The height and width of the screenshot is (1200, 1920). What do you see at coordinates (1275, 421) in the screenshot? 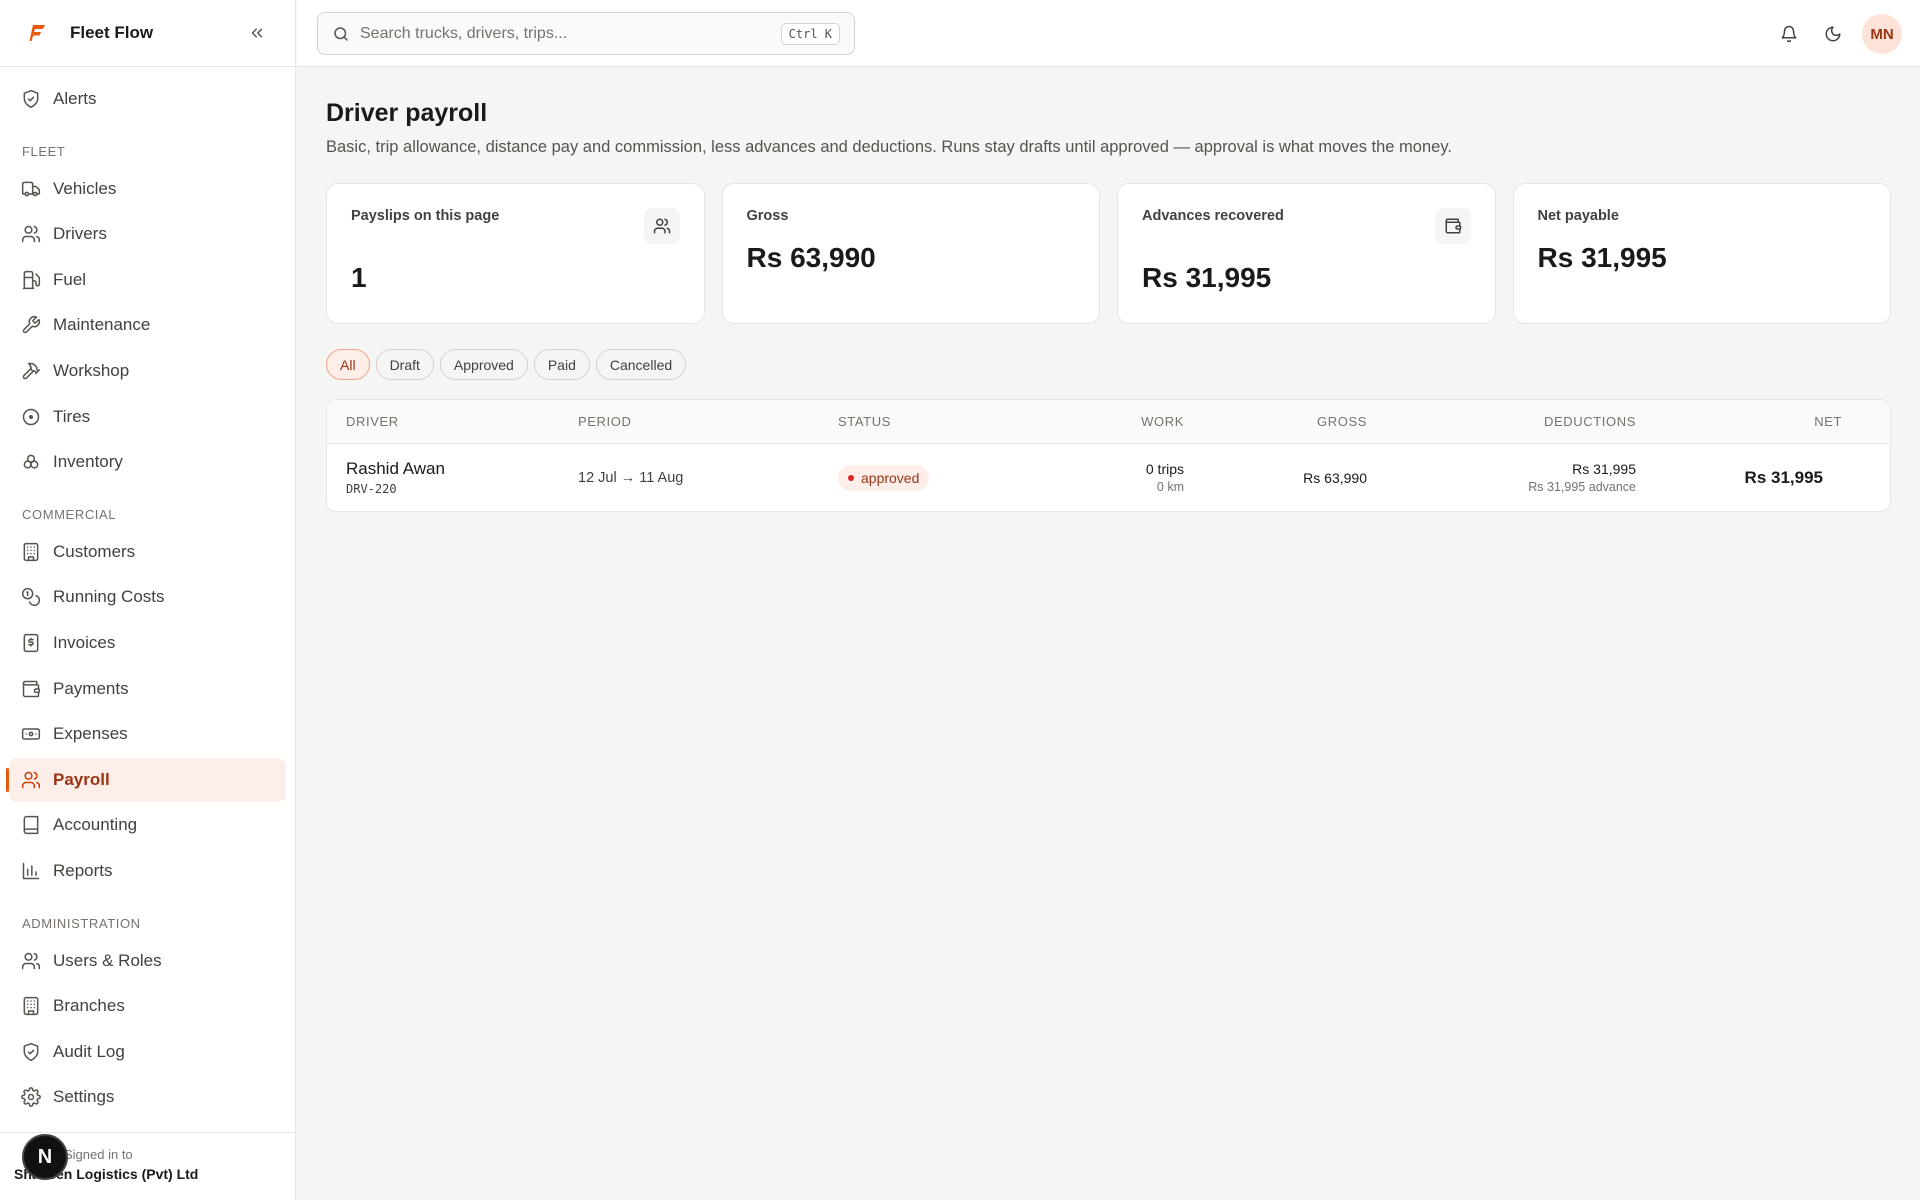
I see `header-gross: GROSS` at bounding box center [1275, 421].